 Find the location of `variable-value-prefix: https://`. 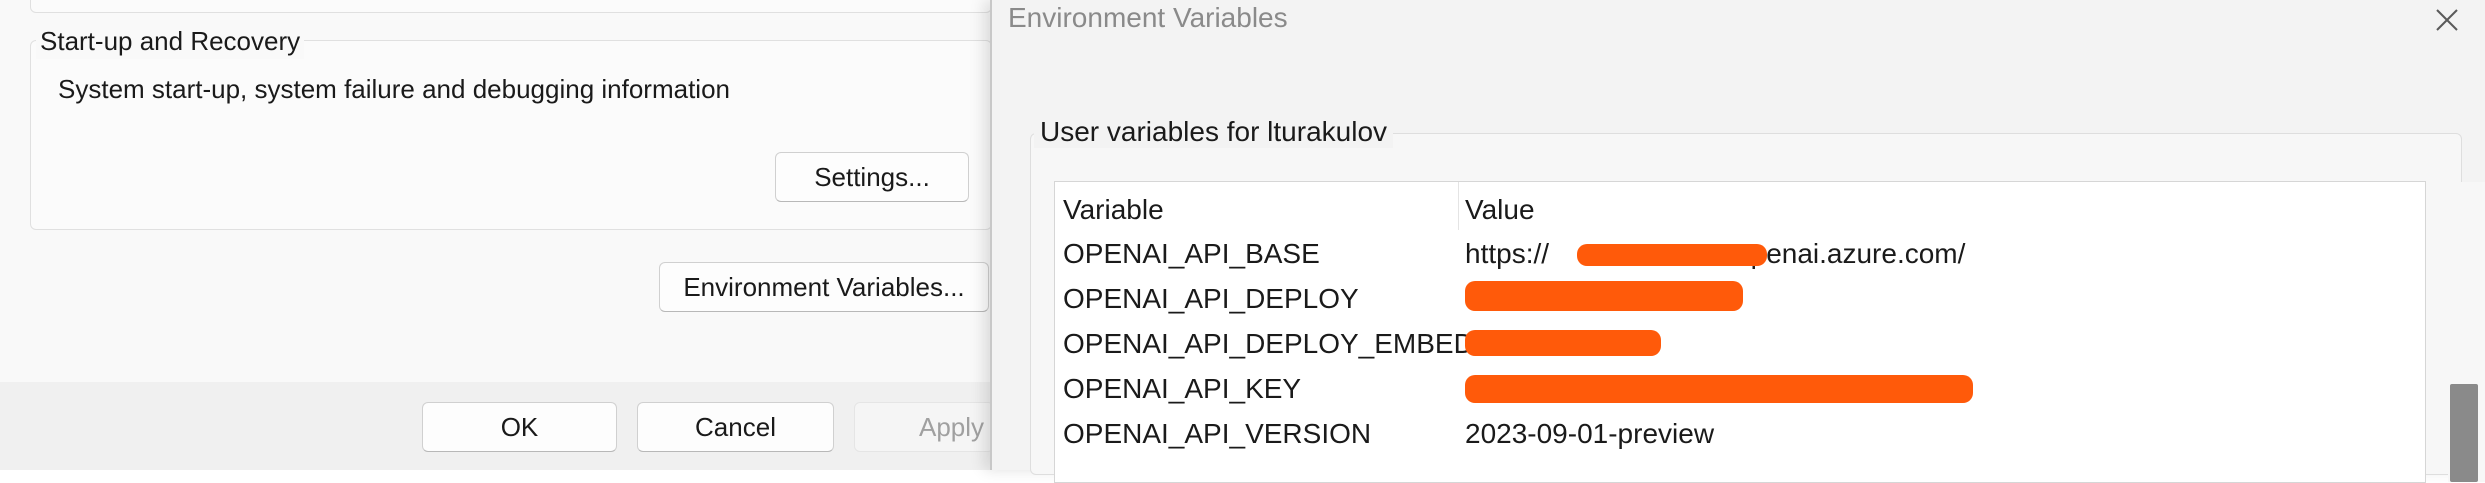

variable-value-prefix: https:// is located at coordinates (1507, 253).